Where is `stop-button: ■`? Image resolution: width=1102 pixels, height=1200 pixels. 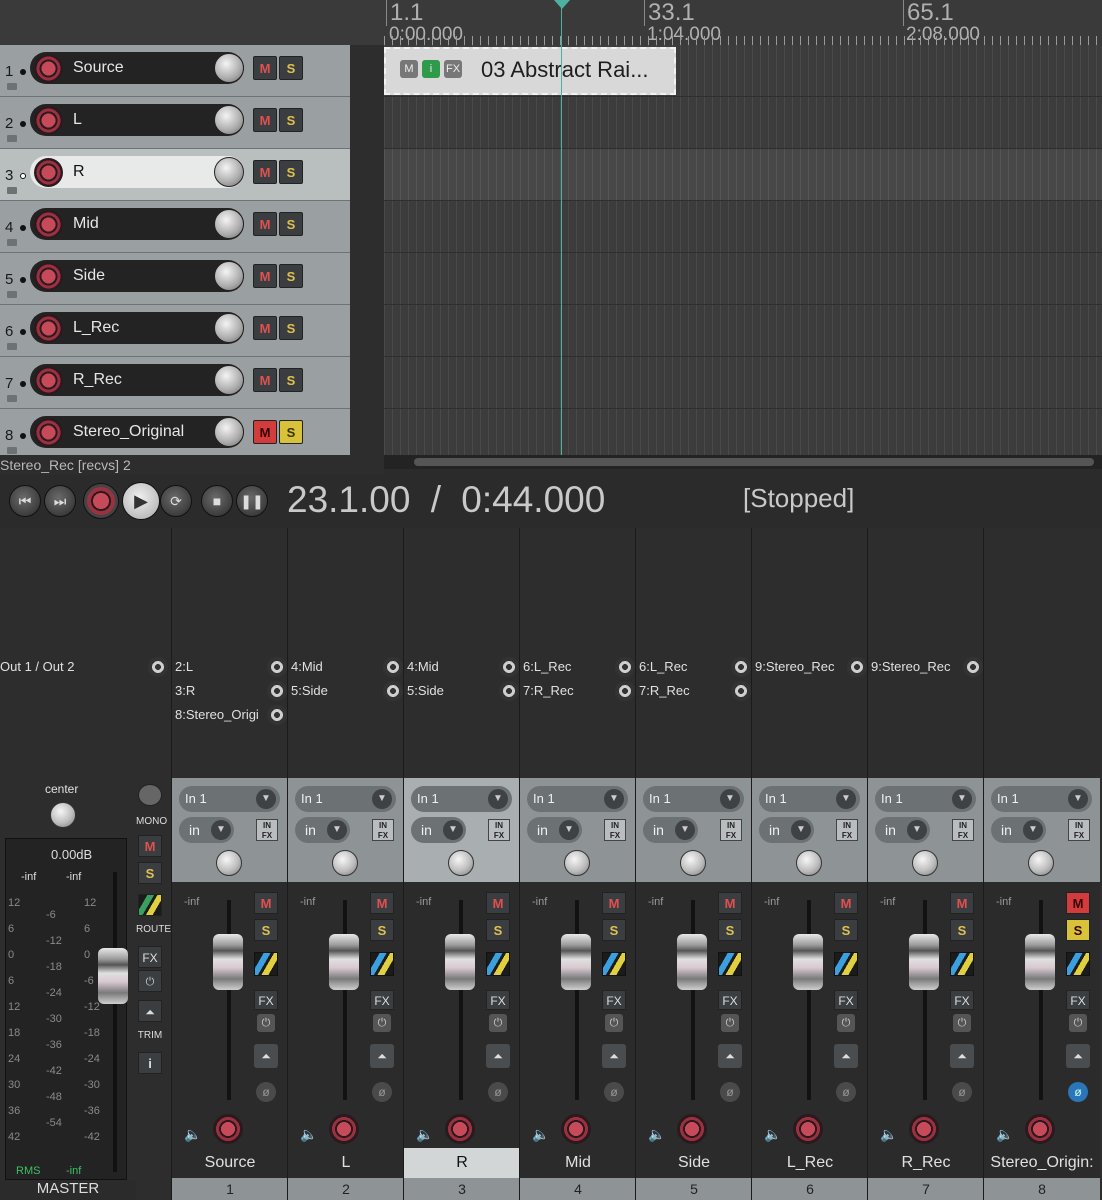
stop-button: ■ is located at coordinates (217, 501).